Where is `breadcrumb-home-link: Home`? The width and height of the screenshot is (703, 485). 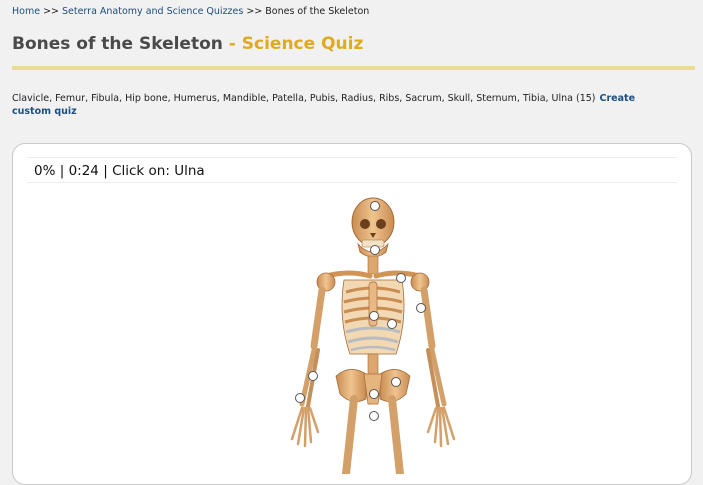
breadcrumb-home-link: Home is located at coordinates (26, 11).